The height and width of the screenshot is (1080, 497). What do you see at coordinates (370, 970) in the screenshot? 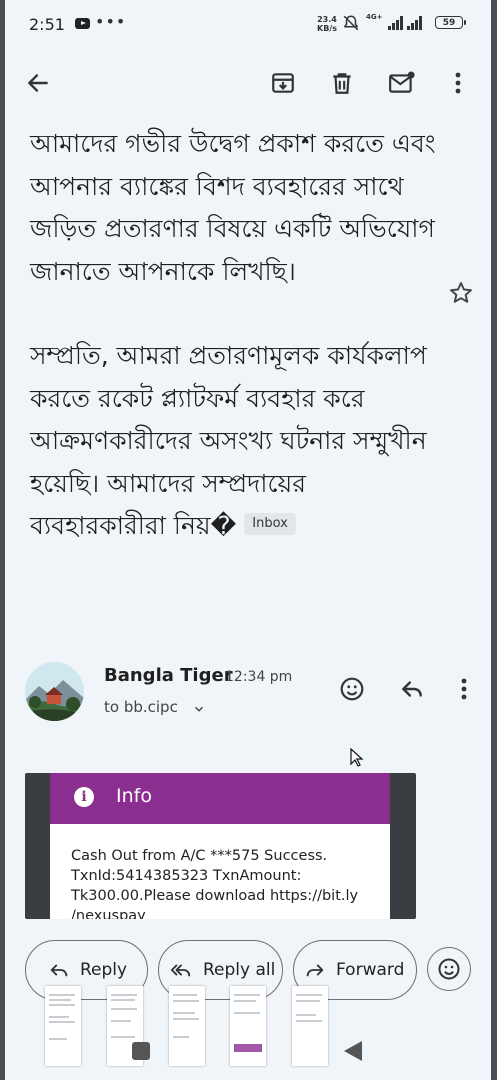
I see `forward-button-label: Forward` at bounding box center [370, 970].